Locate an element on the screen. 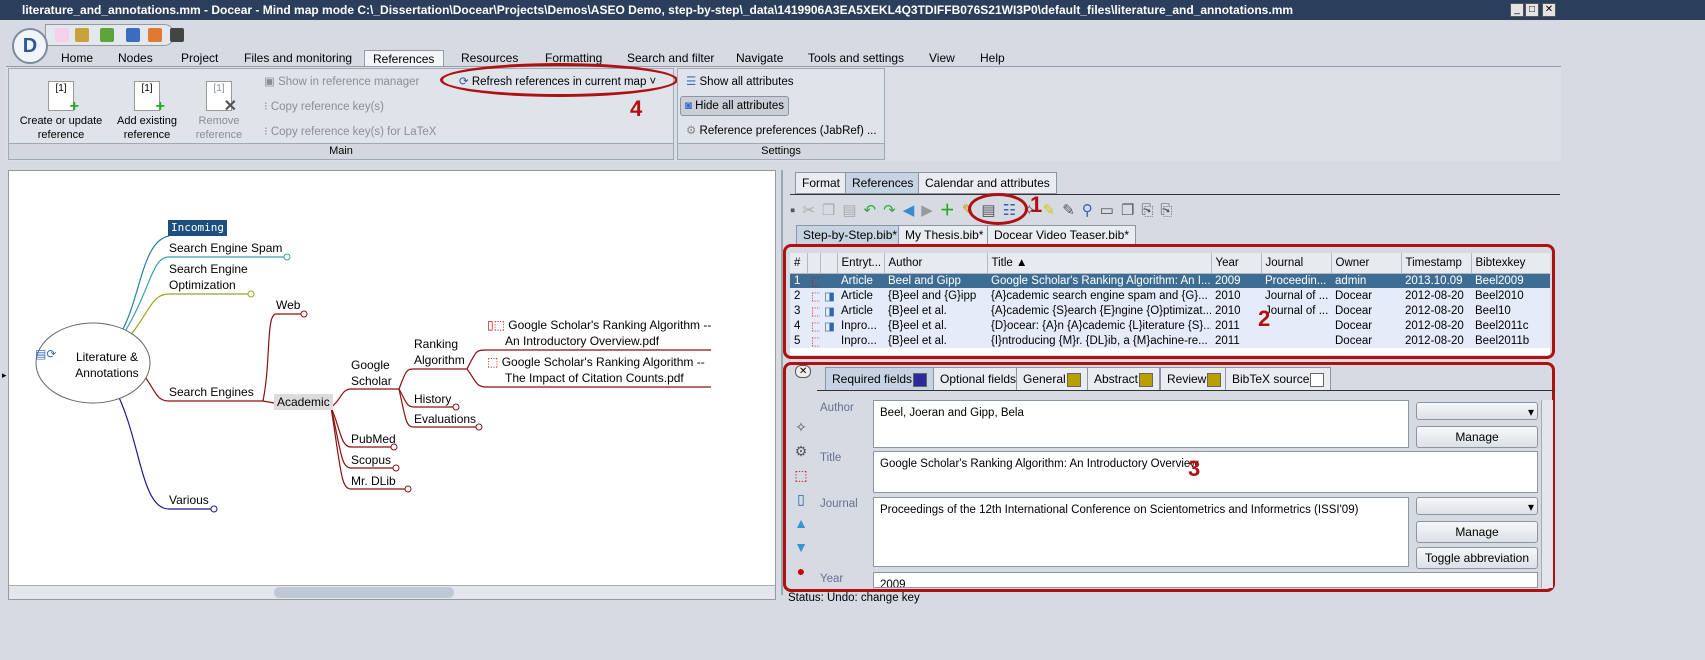  column-header: Owner is located at coordinates (1366, 263).